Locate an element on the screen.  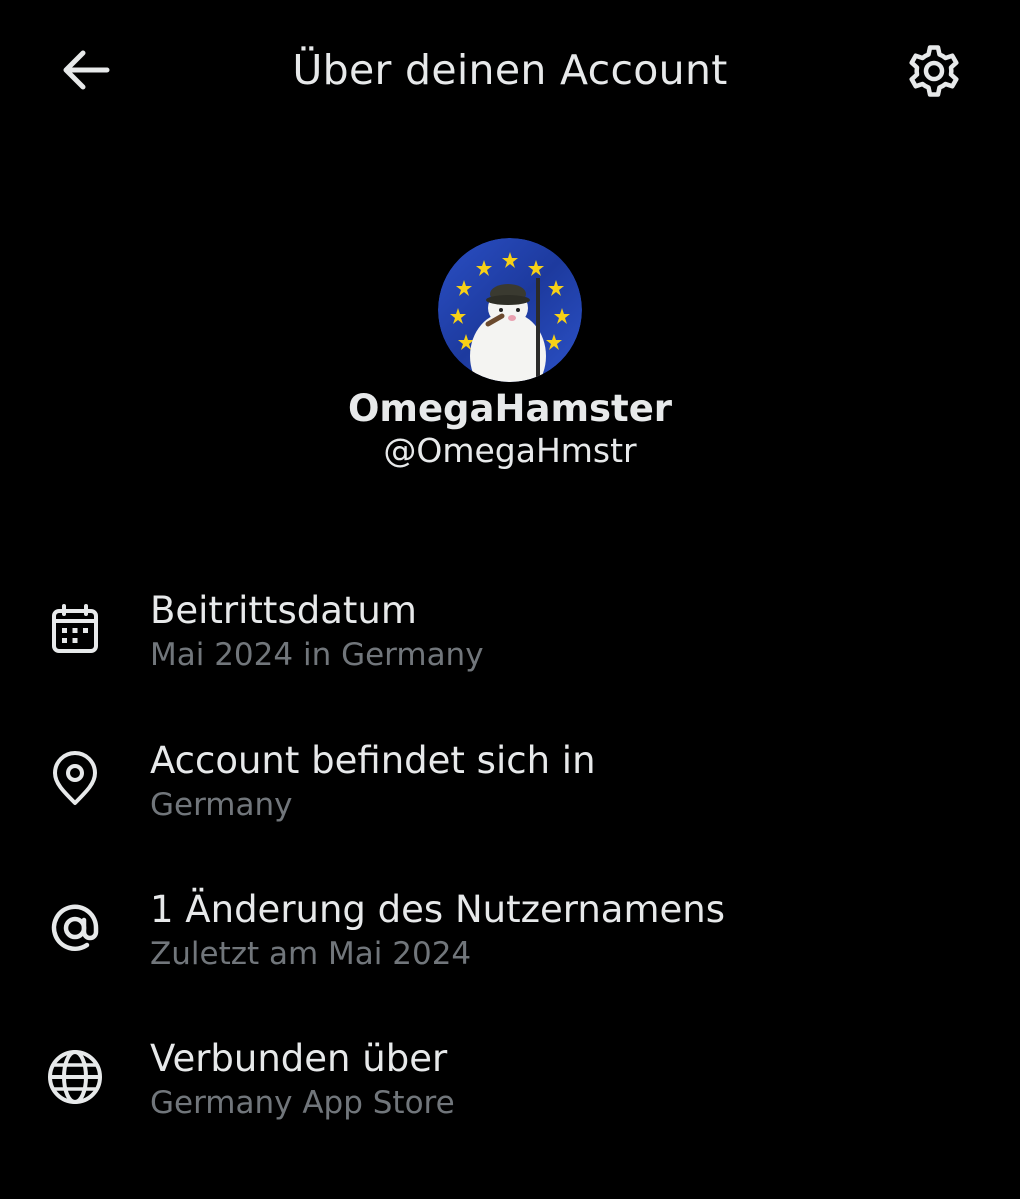
gear-icon is located at coordinates (934, 71).